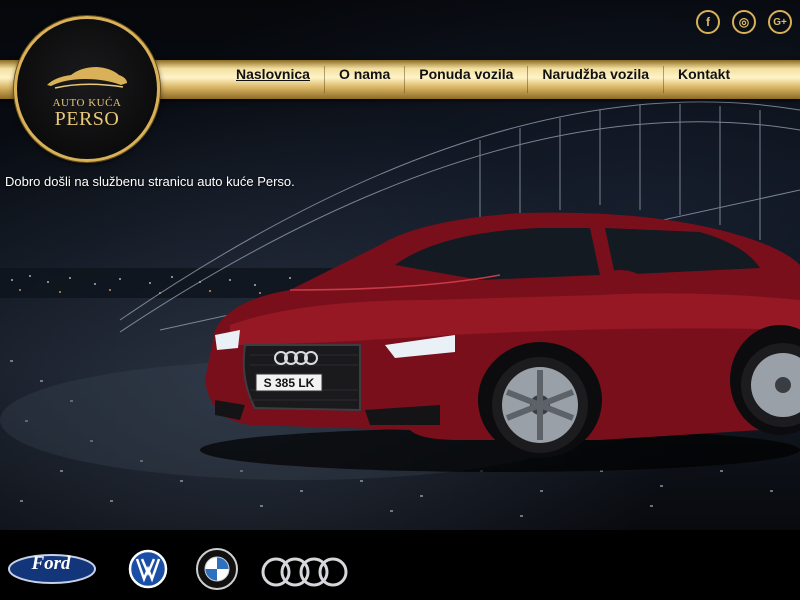  I want to click on front-wheel, so click(540, 405).